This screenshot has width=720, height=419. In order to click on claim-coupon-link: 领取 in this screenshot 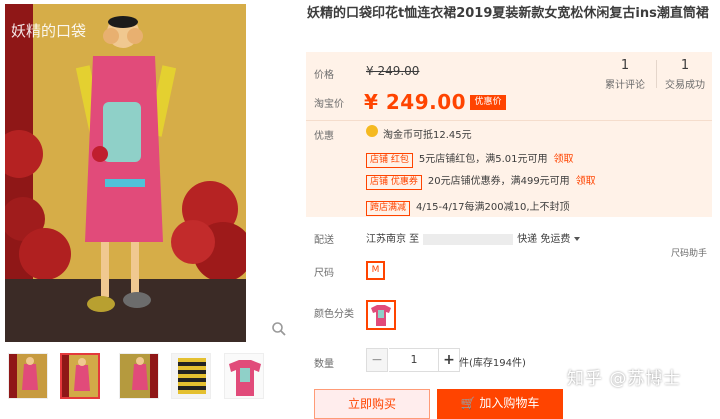, I will do `click(586, 181)`.